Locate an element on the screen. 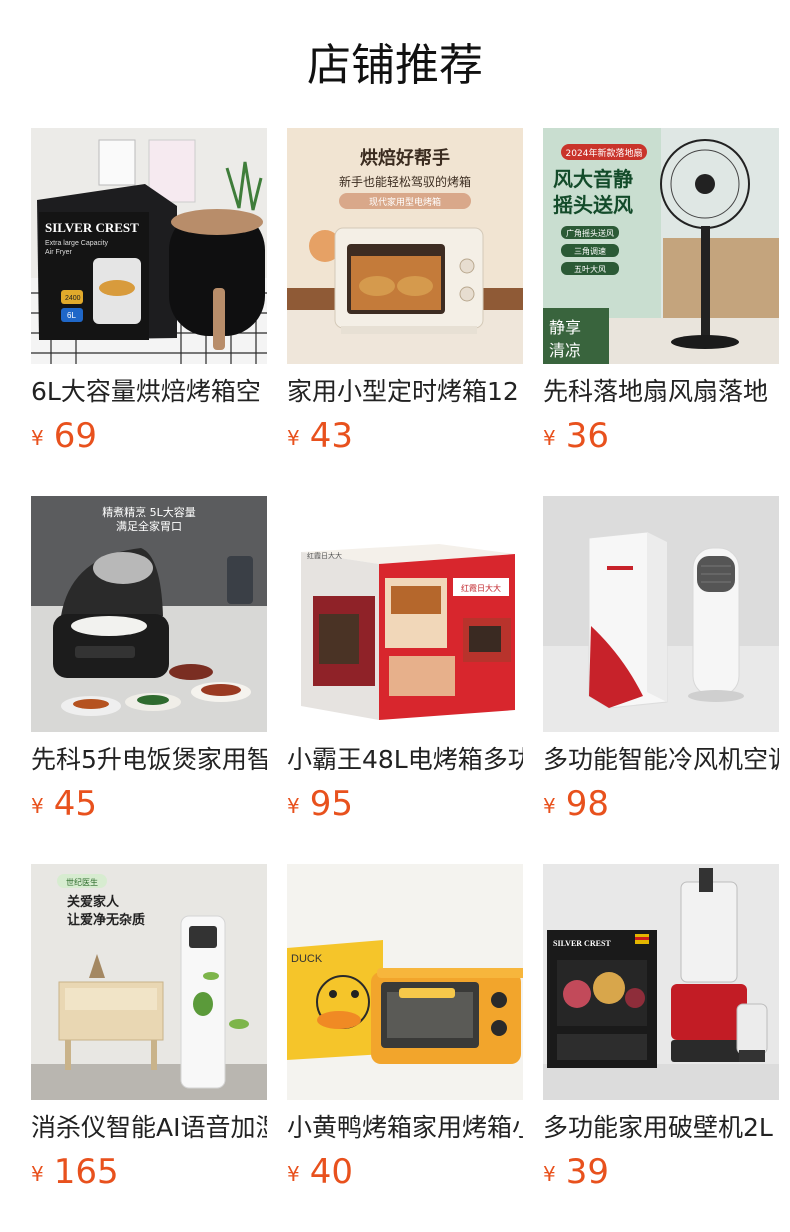 This screenshot has width=790, height=1232. price-value: 43 is located at coordinates (331, 436).